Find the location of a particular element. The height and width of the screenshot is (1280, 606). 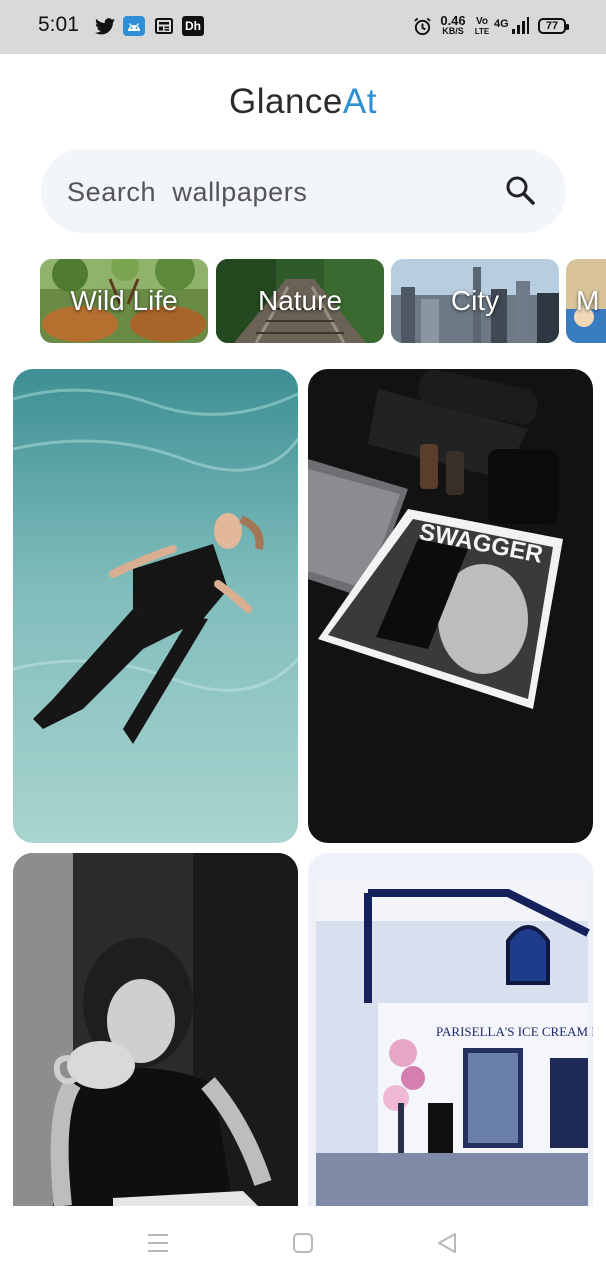

app-title-accent: At is located at coordinates (359, 101).